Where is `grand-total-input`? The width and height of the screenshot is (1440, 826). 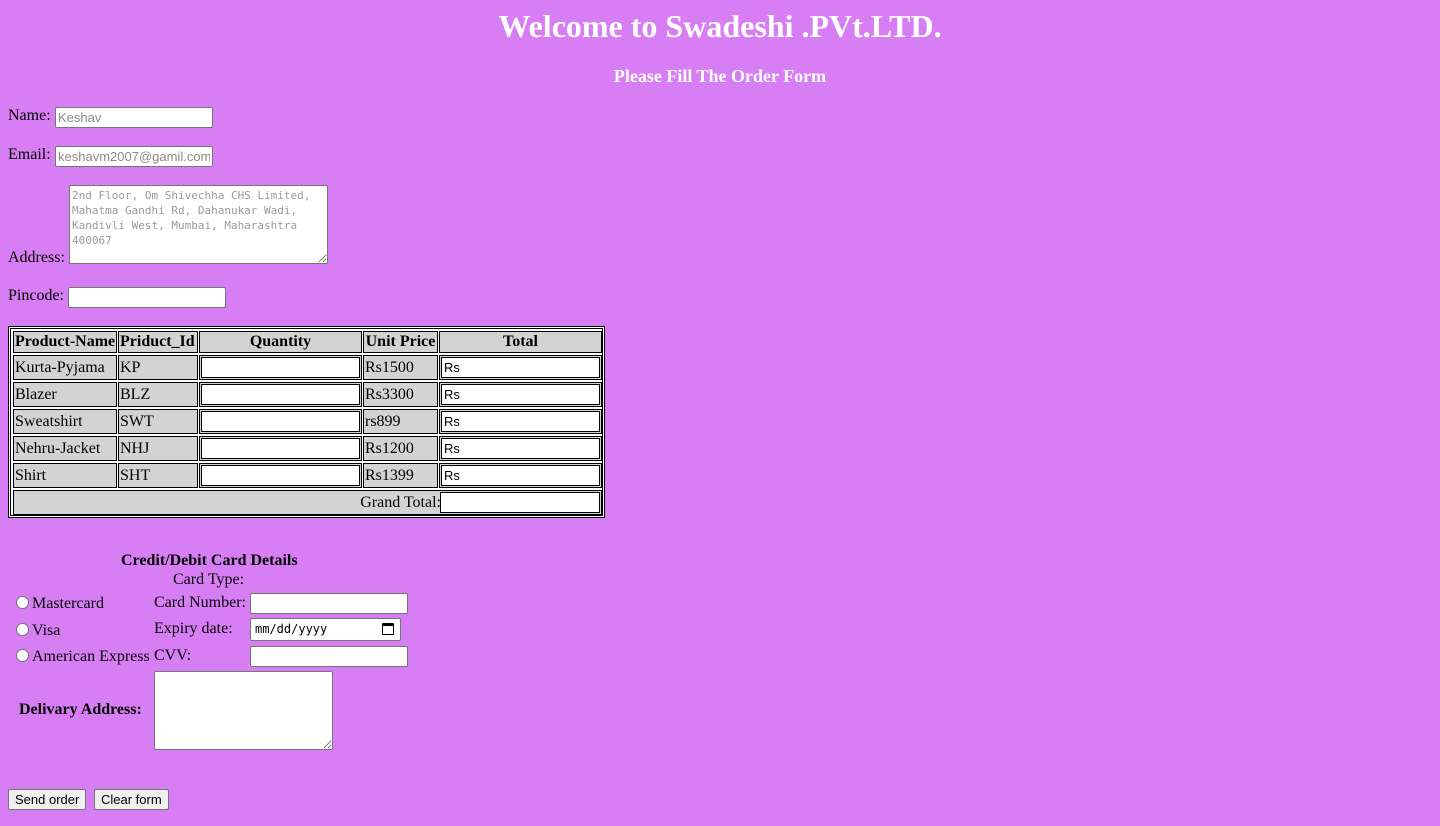
grand-total-input is located at coordinates (520, 502).